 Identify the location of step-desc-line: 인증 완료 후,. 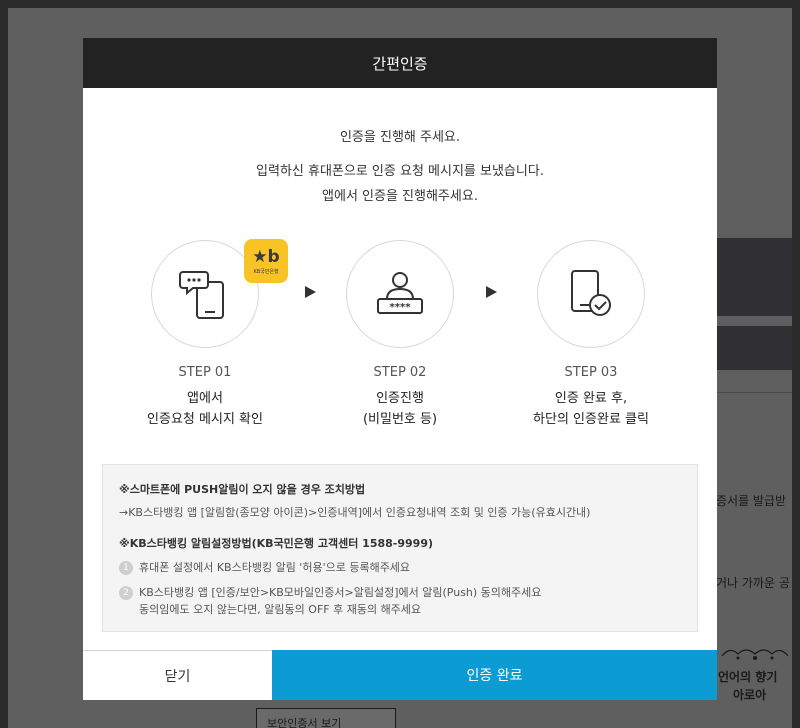
(591, 398).